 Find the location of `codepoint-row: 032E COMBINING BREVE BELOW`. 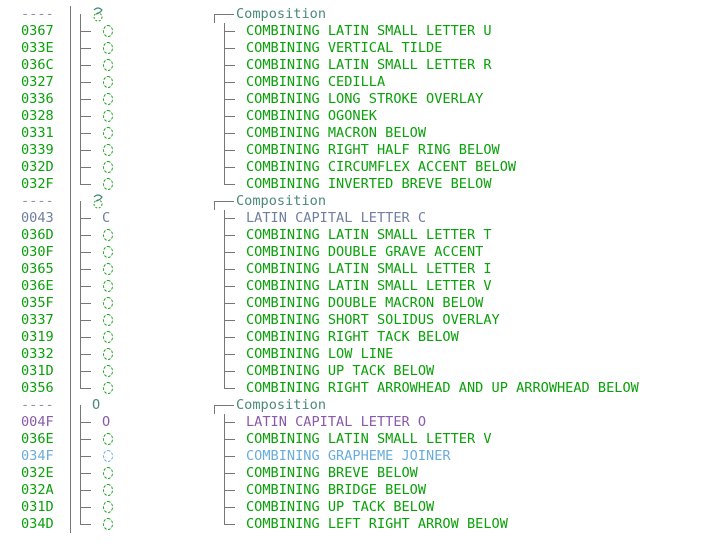

codepoint-row: 032E COMBINING BREVE BELOW is located at coordinates (364, 473).